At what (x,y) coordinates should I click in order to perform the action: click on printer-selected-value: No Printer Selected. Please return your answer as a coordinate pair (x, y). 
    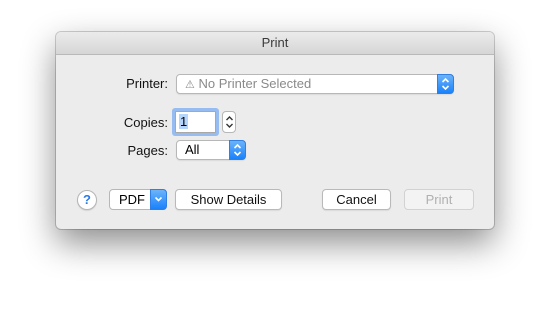
    Looking at the image, I should click on (255, 83).